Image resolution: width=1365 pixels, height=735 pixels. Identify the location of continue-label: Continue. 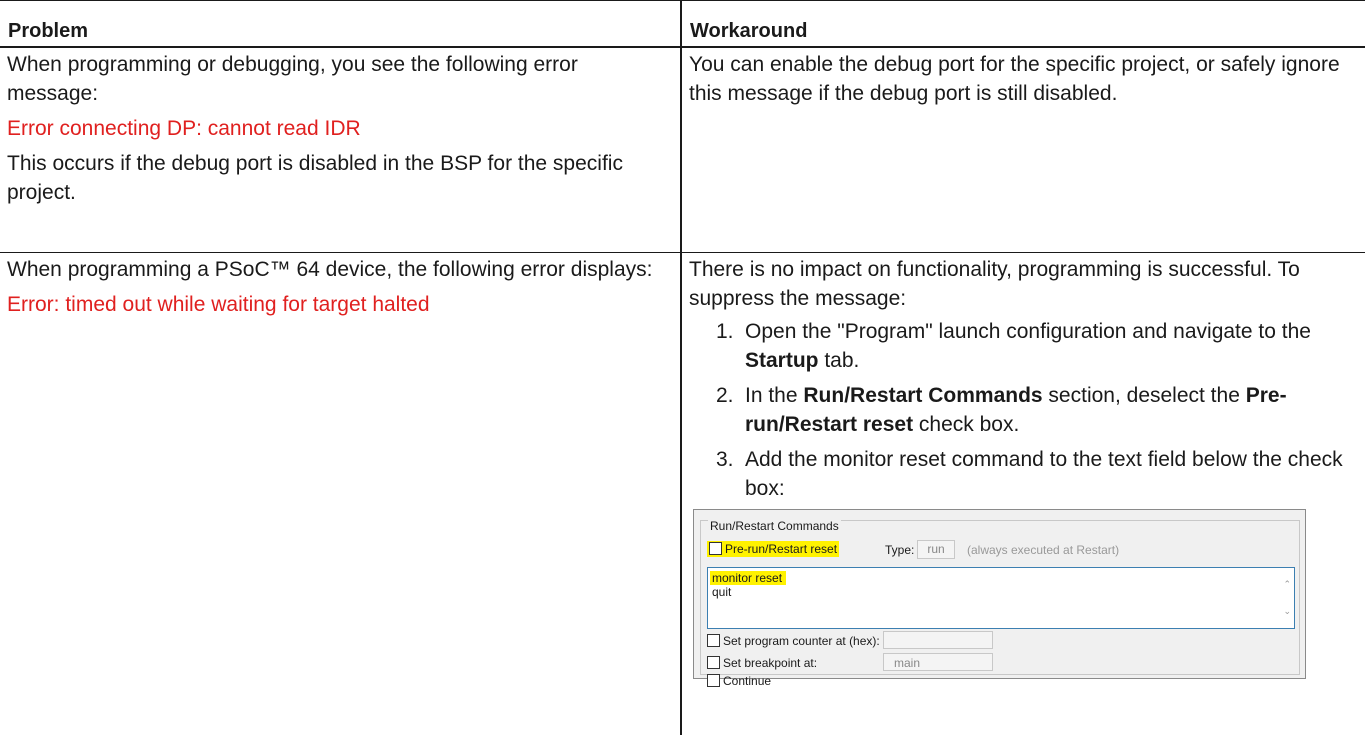
(747, 681).